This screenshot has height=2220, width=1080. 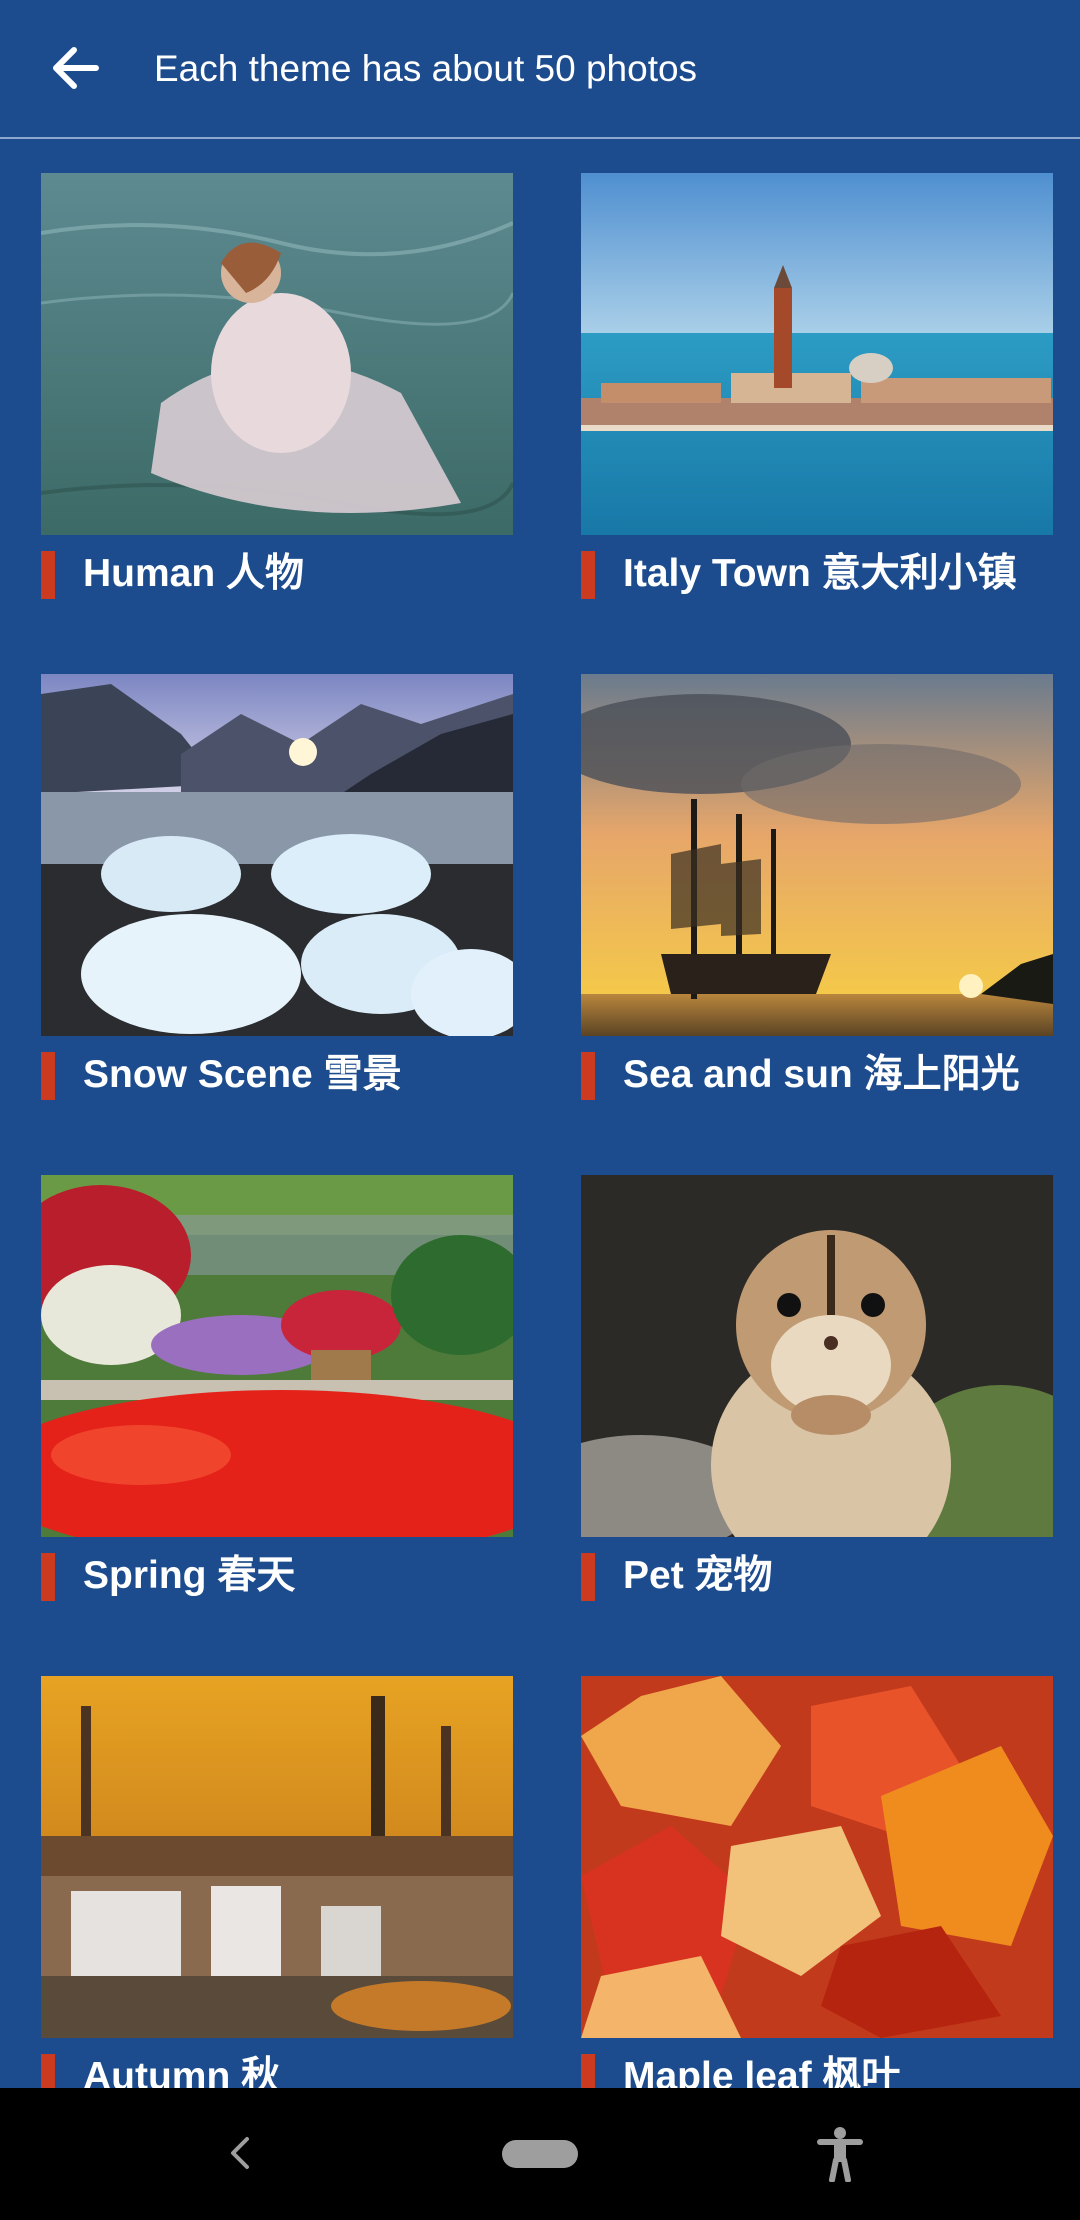 What do you see at coordinates (820, 573) in the screenshot?
I see `theme-label: Italy Town 意大利小镇` at bounding box center [820, 573].